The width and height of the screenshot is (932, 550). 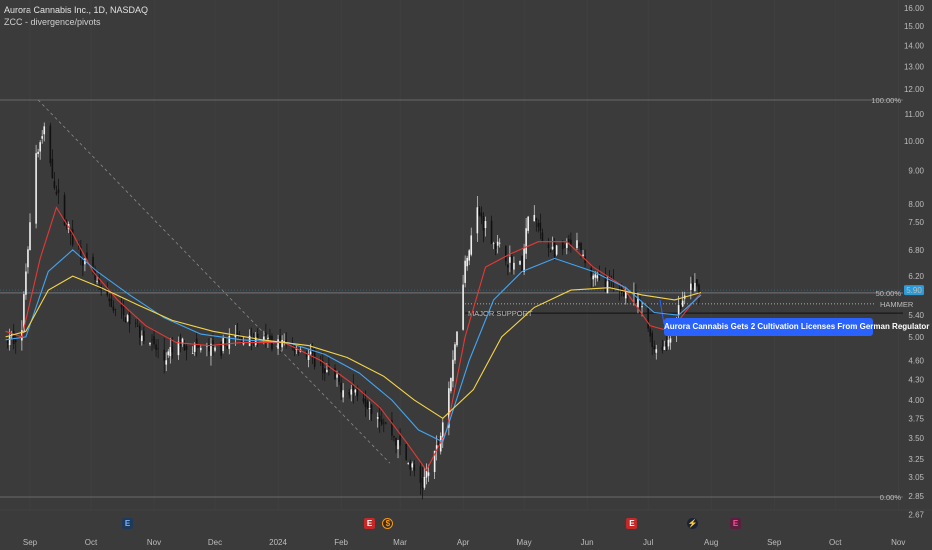 What do you see at coordinates (736, 523) in the screenshot?
I see `earnings-badge-aug: E` at bounding box center [736, 523].